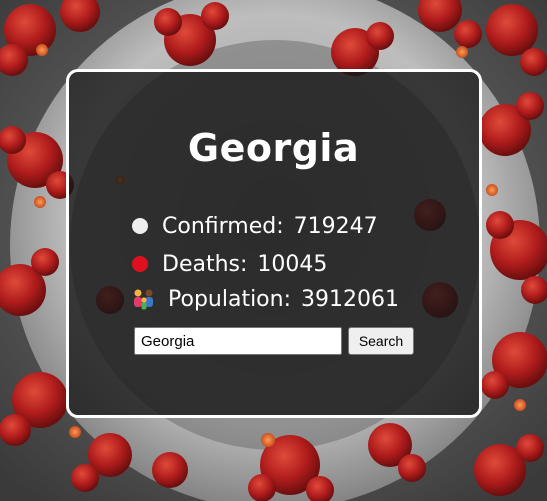 This screenshot has width=547, height=501. I want to click on population-label: Population:, so click(229, 299).